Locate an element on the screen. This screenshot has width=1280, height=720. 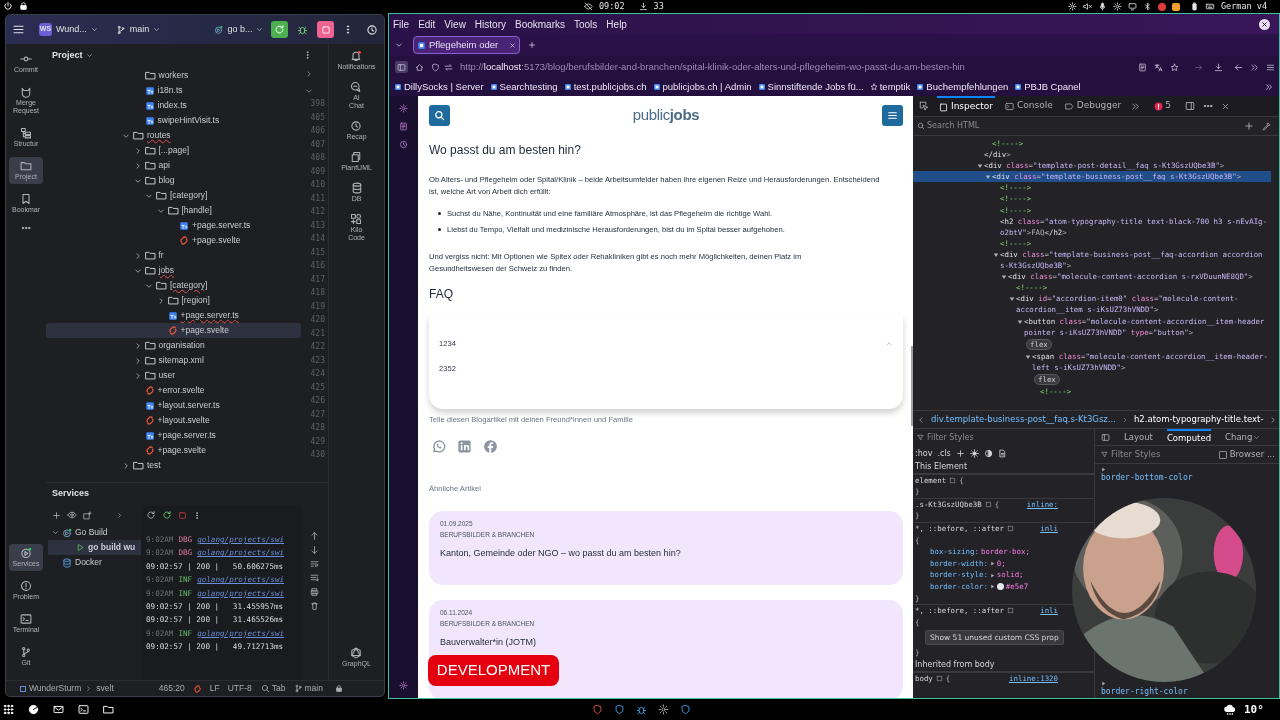
devtools-tab: Debugger is located at coordinates (1093, 106).